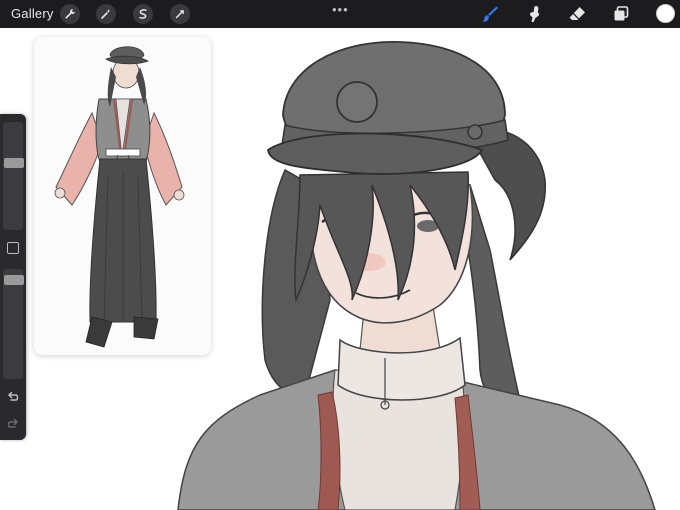  What do you see at coordinates (143, 14) in the screenshot?
I see `selection-icon` at bounding box center [143, 14].